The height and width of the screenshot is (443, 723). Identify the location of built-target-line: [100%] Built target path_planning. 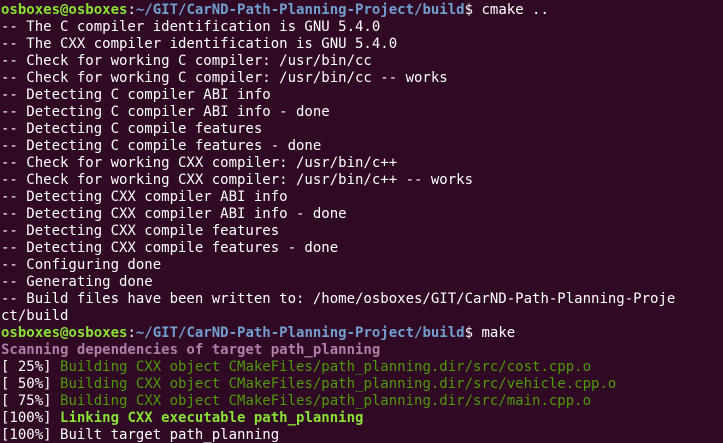
(362, 435).